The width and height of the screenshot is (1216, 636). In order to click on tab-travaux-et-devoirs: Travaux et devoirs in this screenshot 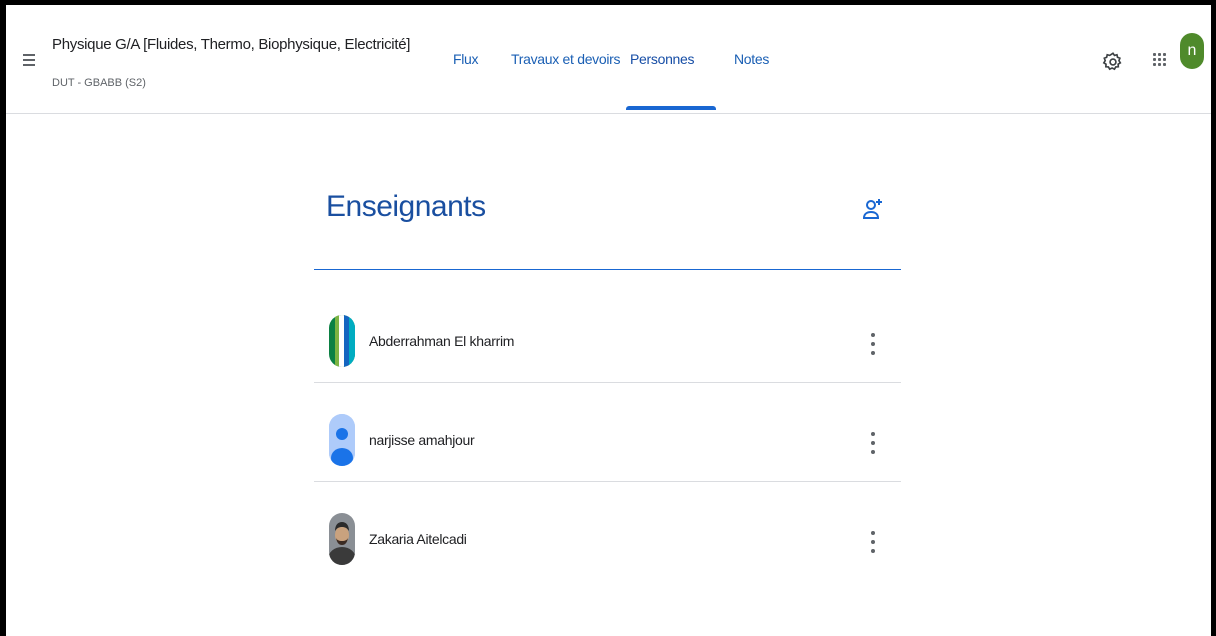, I will do `click(566, 59)`.